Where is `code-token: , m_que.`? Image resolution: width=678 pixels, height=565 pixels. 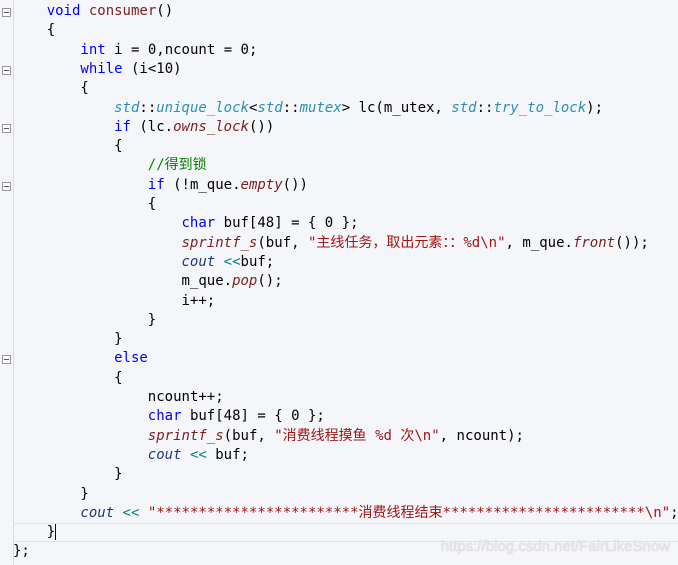
code-token: , m_que. is located at coordinates (539, 242).